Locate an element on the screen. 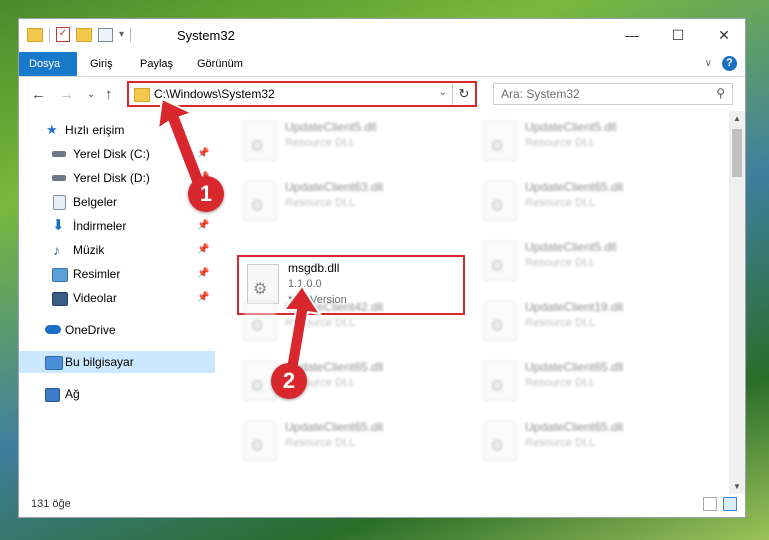  music-icon: ♪ is located at coordinates (56, 250).